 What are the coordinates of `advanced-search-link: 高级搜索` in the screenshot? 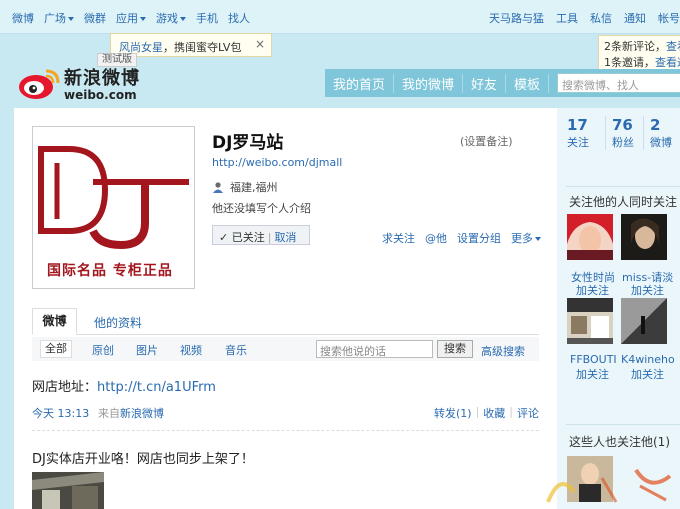 It's located at (503, 351).